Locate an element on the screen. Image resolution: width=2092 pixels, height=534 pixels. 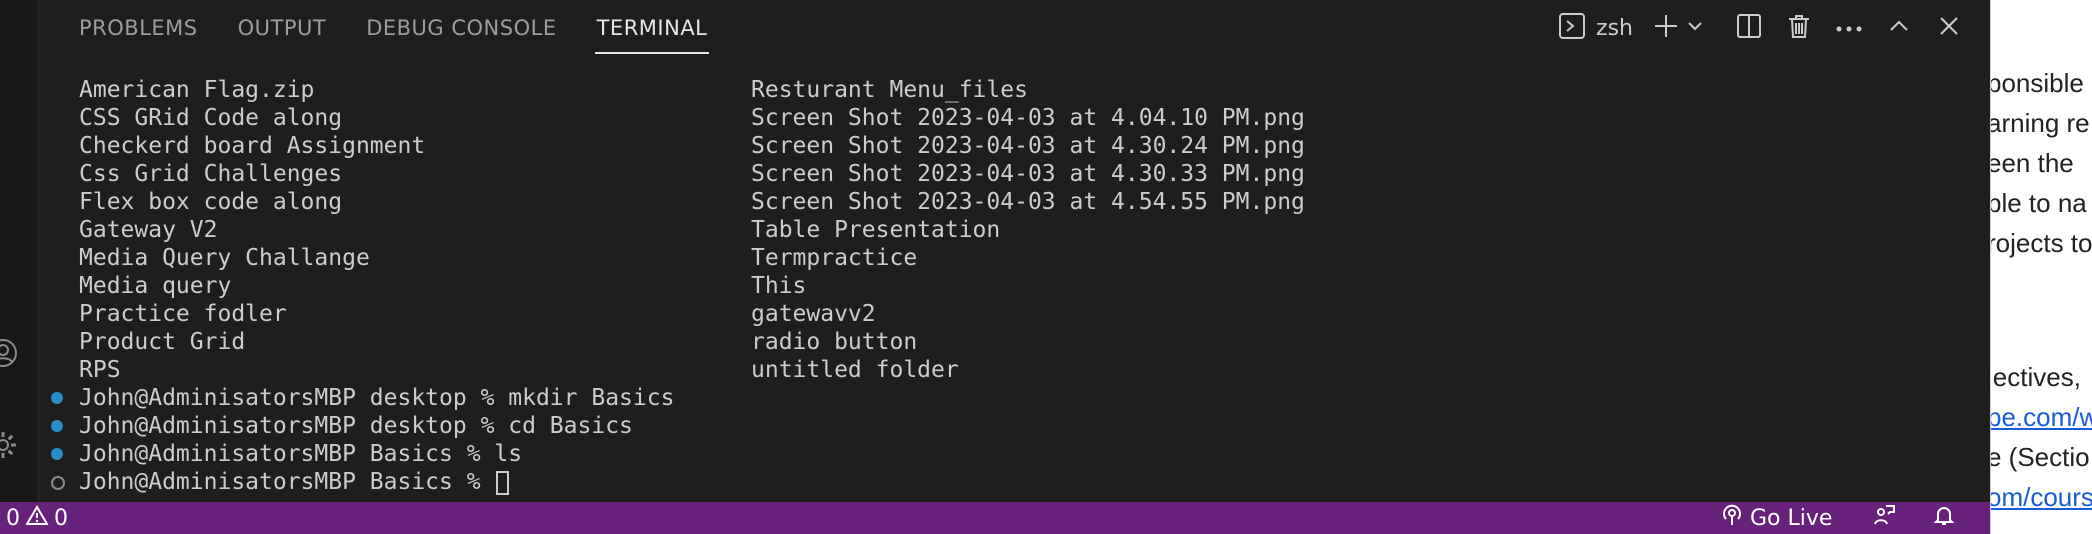
more-actions-button is located at coordinates (1849, 28).